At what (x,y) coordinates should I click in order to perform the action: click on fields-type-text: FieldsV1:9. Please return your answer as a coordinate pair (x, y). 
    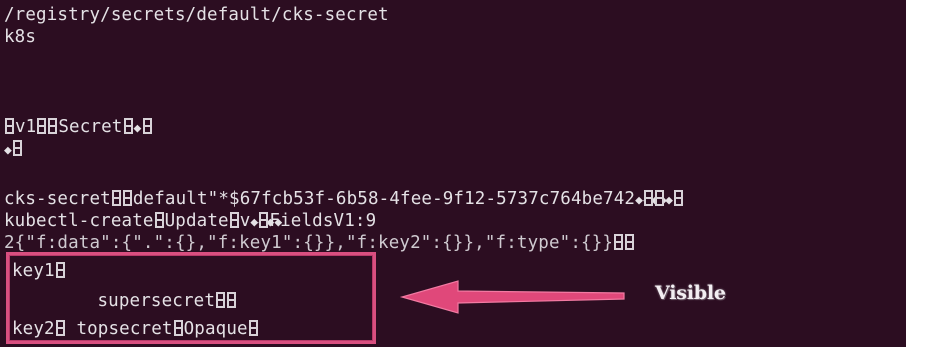
    Looking at the image, I should click on (323, 221).